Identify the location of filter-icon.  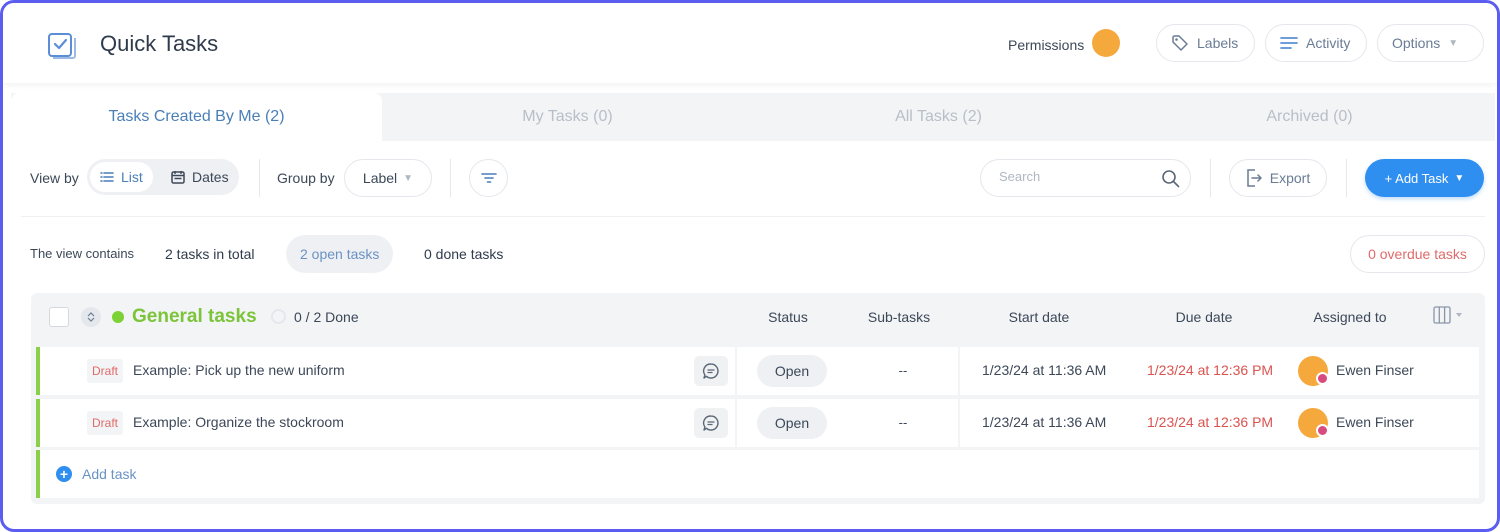
(488, 178).